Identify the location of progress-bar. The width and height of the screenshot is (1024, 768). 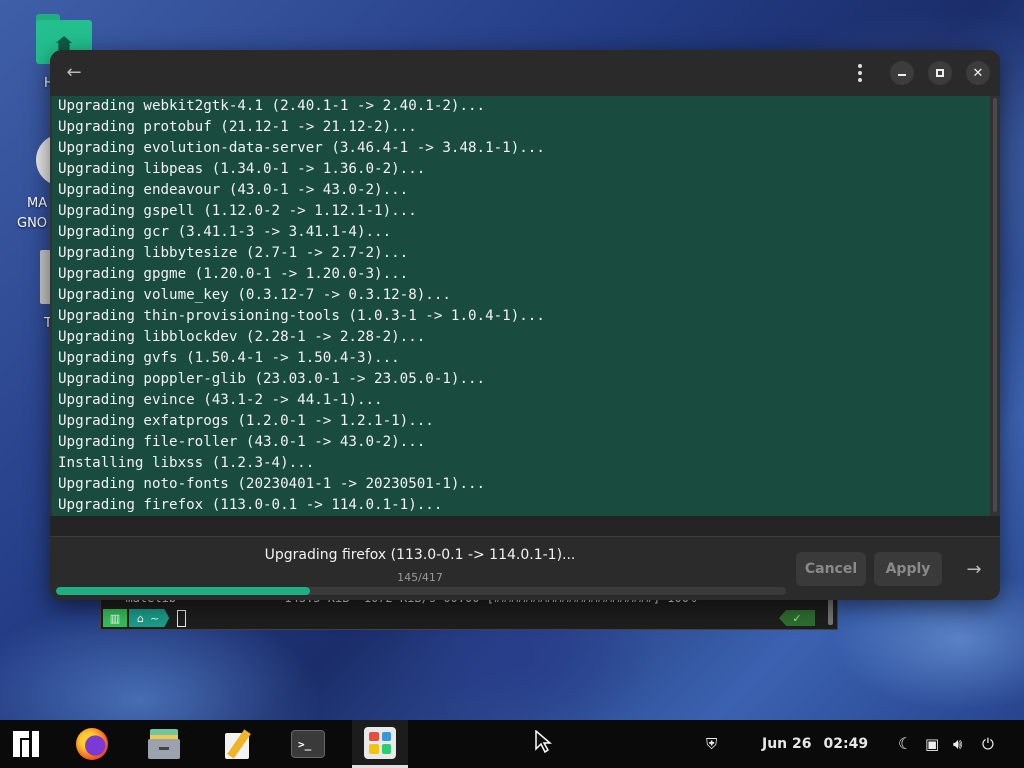
(421, 591).